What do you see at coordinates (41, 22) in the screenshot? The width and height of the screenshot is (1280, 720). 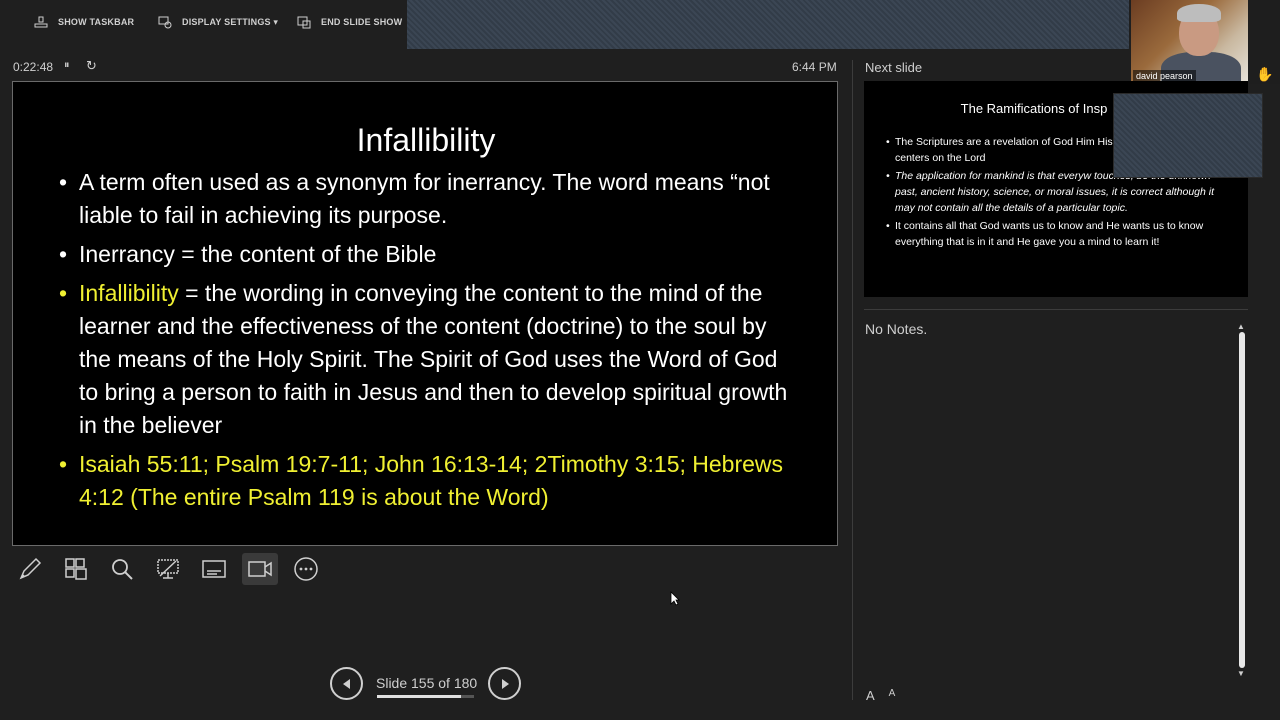 I see `taskbar-icon` at bounding box center [41, 22].